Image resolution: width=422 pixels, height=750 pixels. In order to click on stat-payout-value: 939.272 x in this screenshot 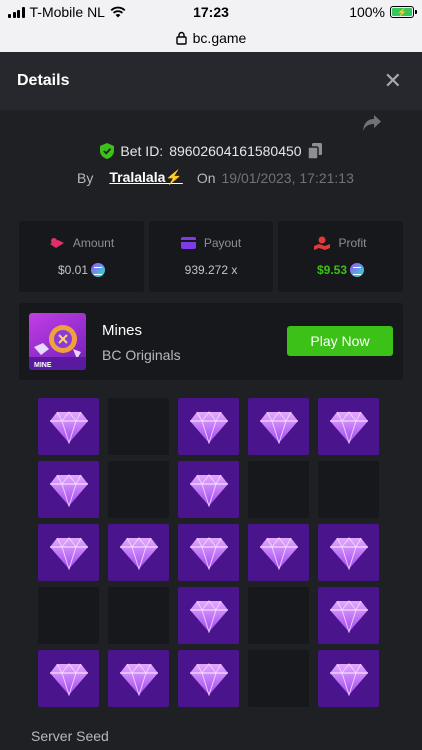, I will do `click(211, 270)`.